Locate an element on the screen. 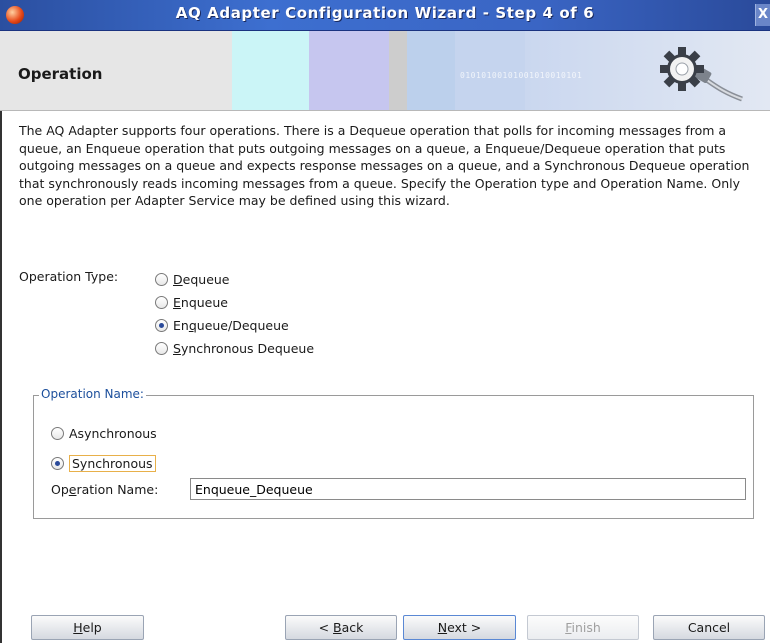 The image size is (770, 643). operation-type-label: Operation Type: is located at coordinates (69, 276).